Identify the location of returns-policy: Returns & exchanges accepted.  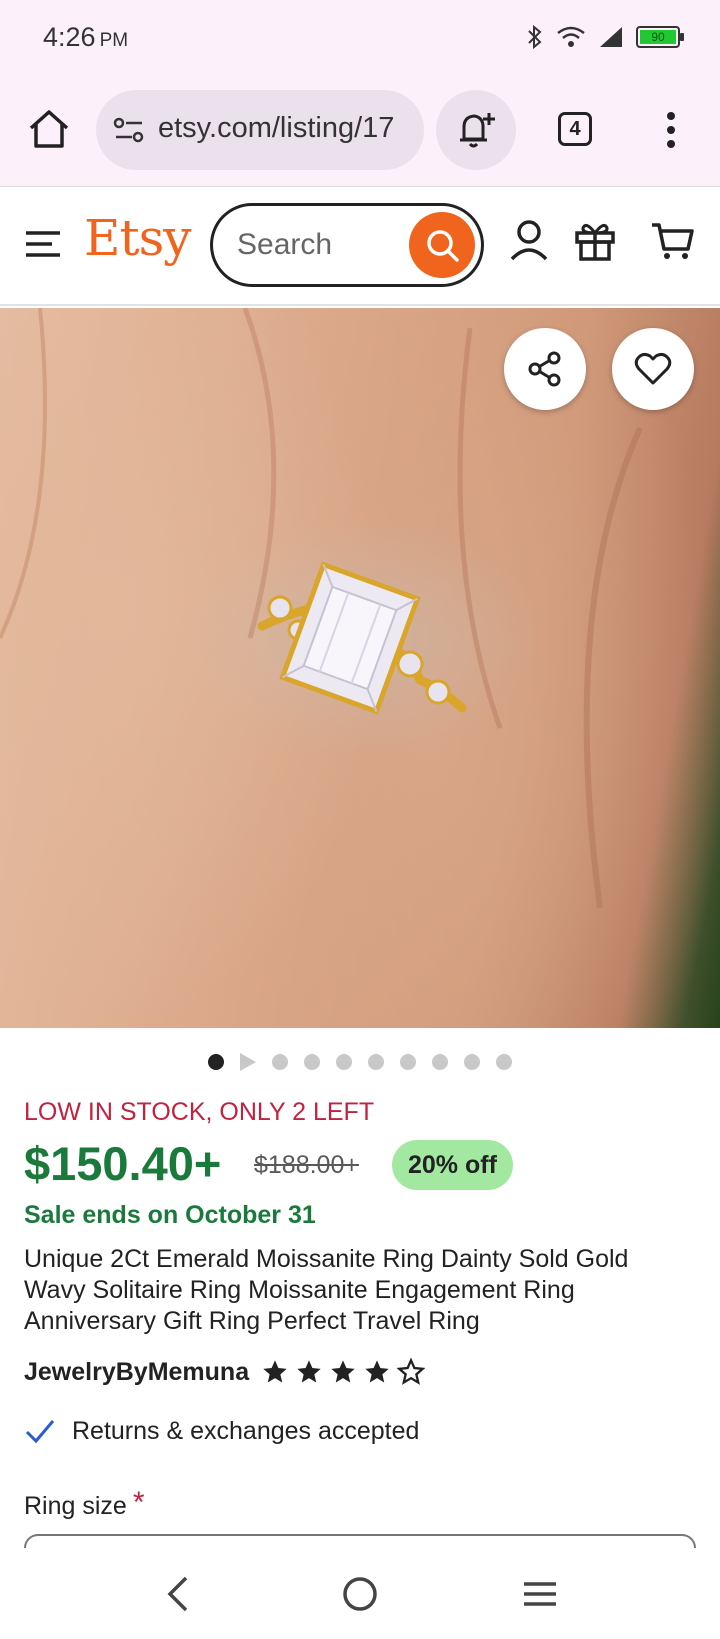
(221, 1431).